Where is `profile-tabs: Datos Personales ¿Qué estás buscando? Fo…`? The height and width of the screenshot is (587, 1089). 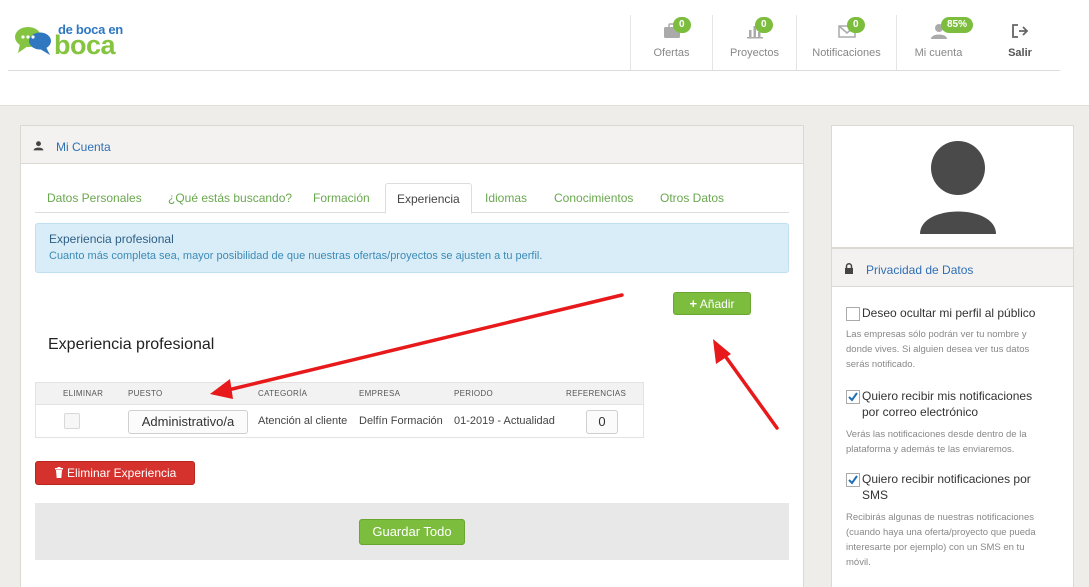 profile-tabs: Datos Personales ¿Qué estás buscando? Fo… is located at coordinates (412, 198).